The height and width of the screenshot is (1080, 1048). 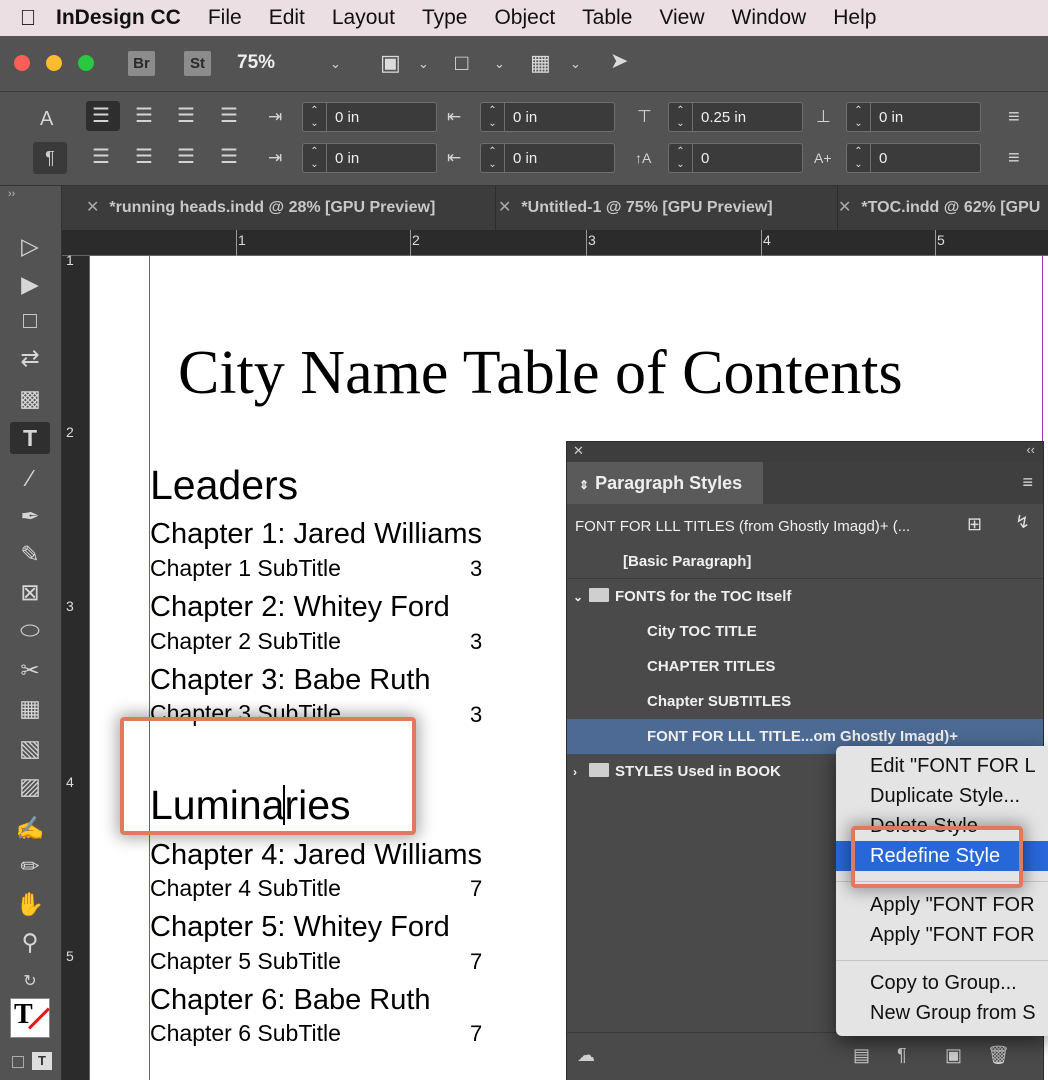 I want to click on tab-toc: ✕ *TOC.indd @ 62% [GPU, so click(x=943, y=208).